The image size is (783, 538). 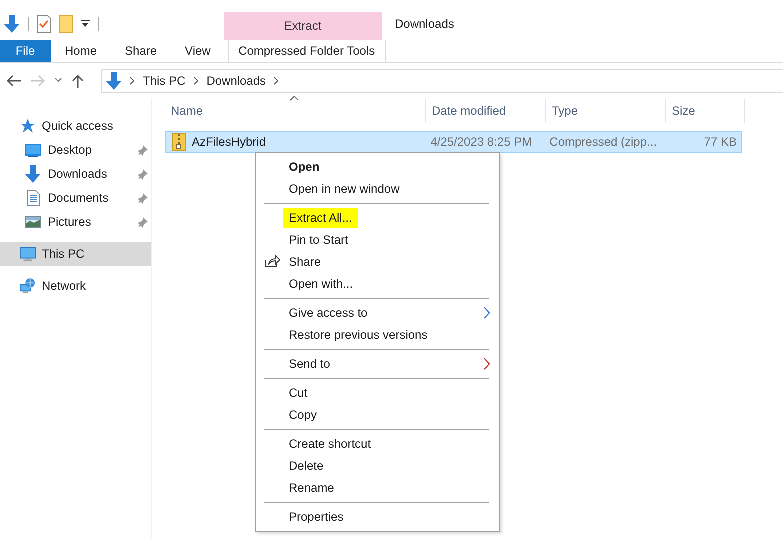 I want to click on navigation-label: Desktop, so click(x=70, y=150).